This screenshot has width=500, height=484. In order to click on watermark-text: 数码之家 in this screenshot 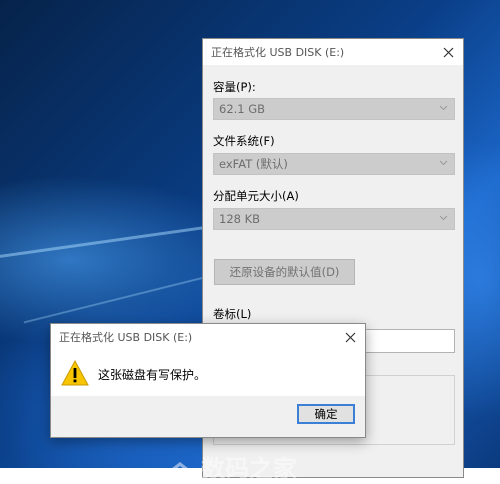, I will do `click(249, 468)`.